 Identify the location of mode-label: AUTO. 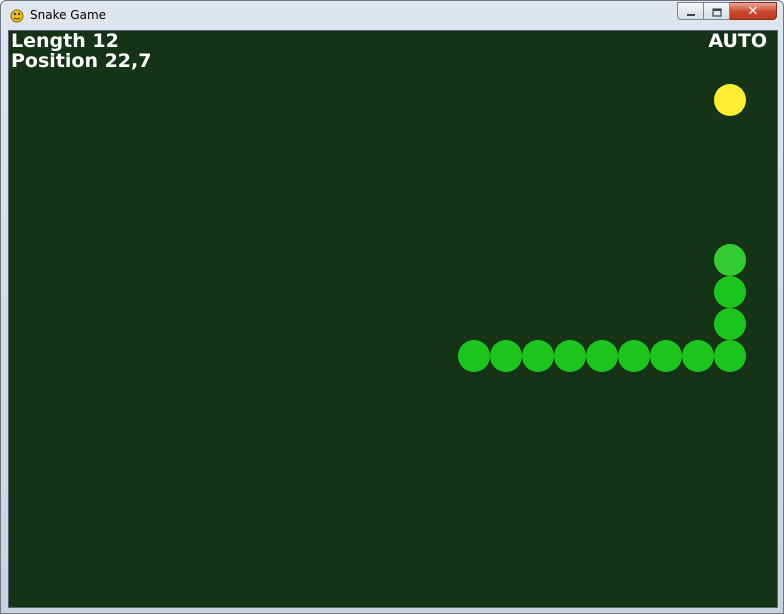
(737, 41).